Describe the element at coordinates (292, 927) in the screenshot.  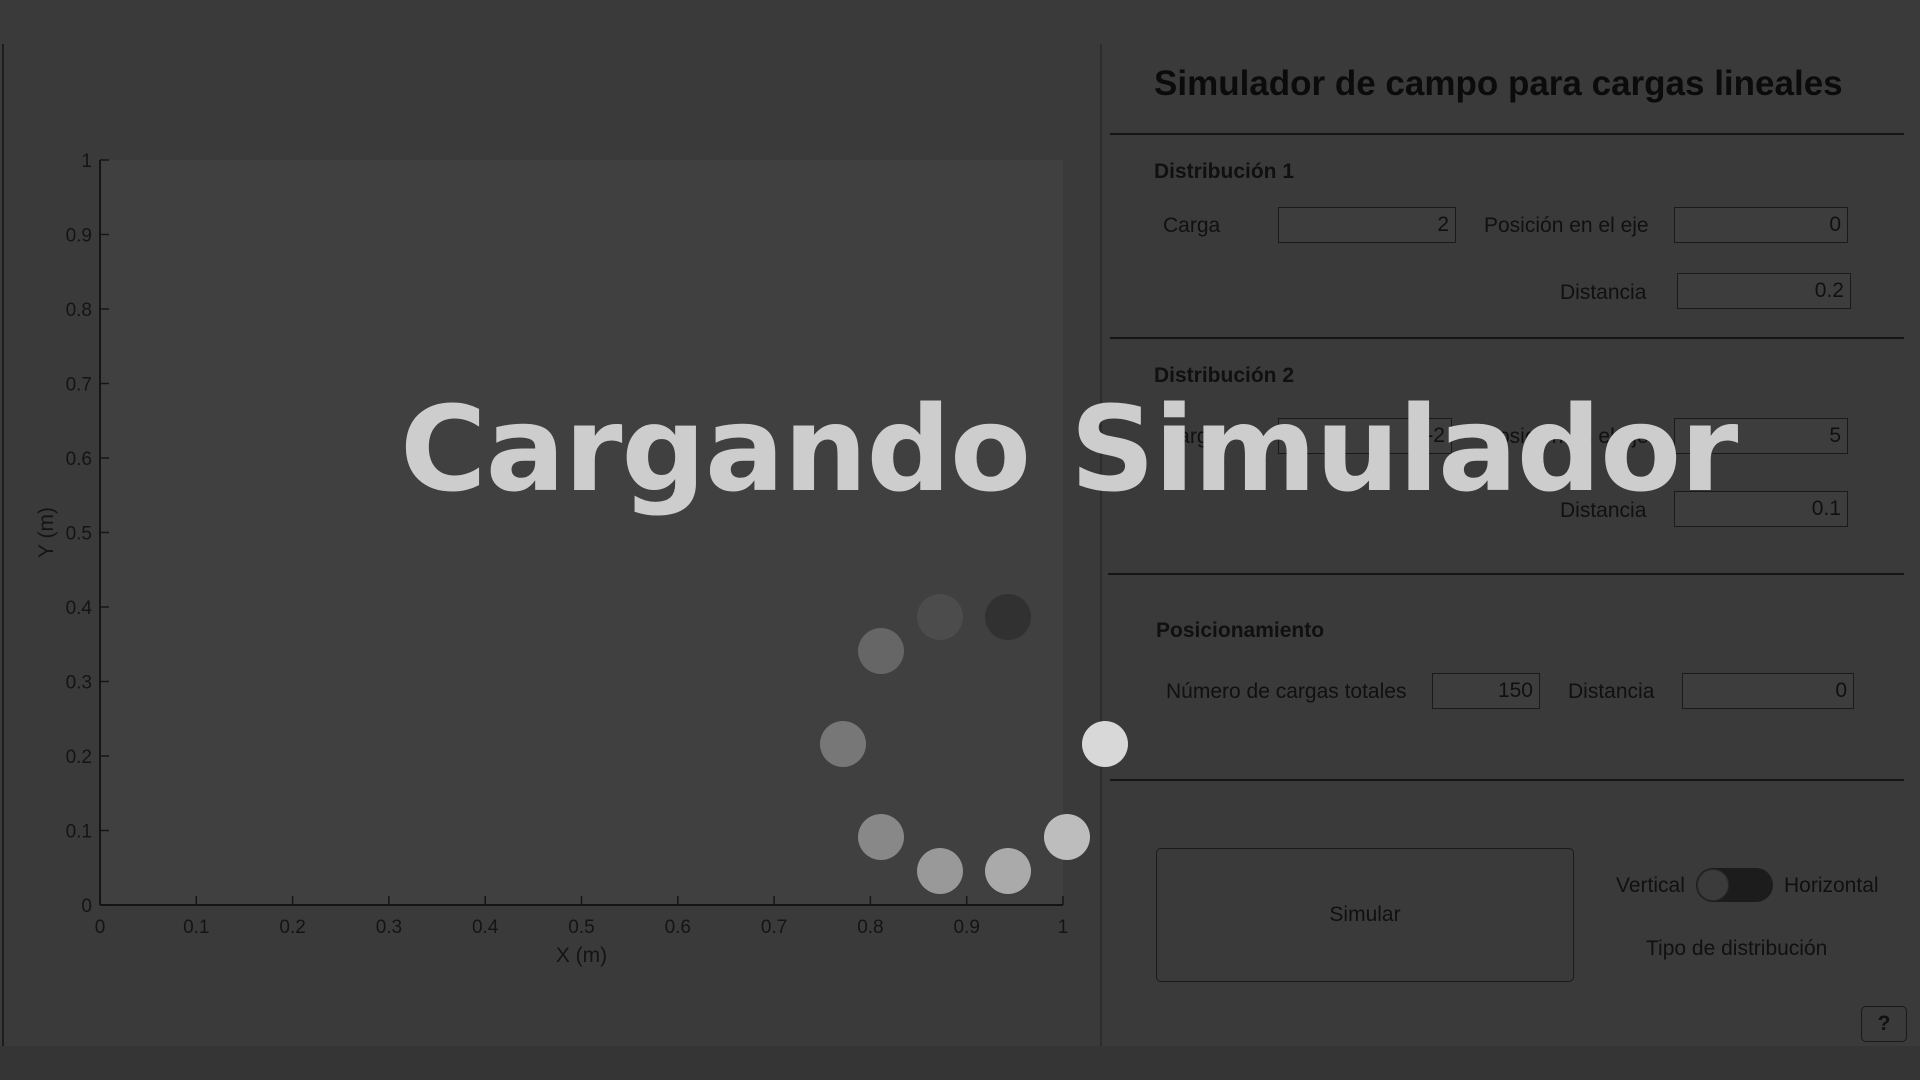
I see `x-tick-label: 0.2` at that location.